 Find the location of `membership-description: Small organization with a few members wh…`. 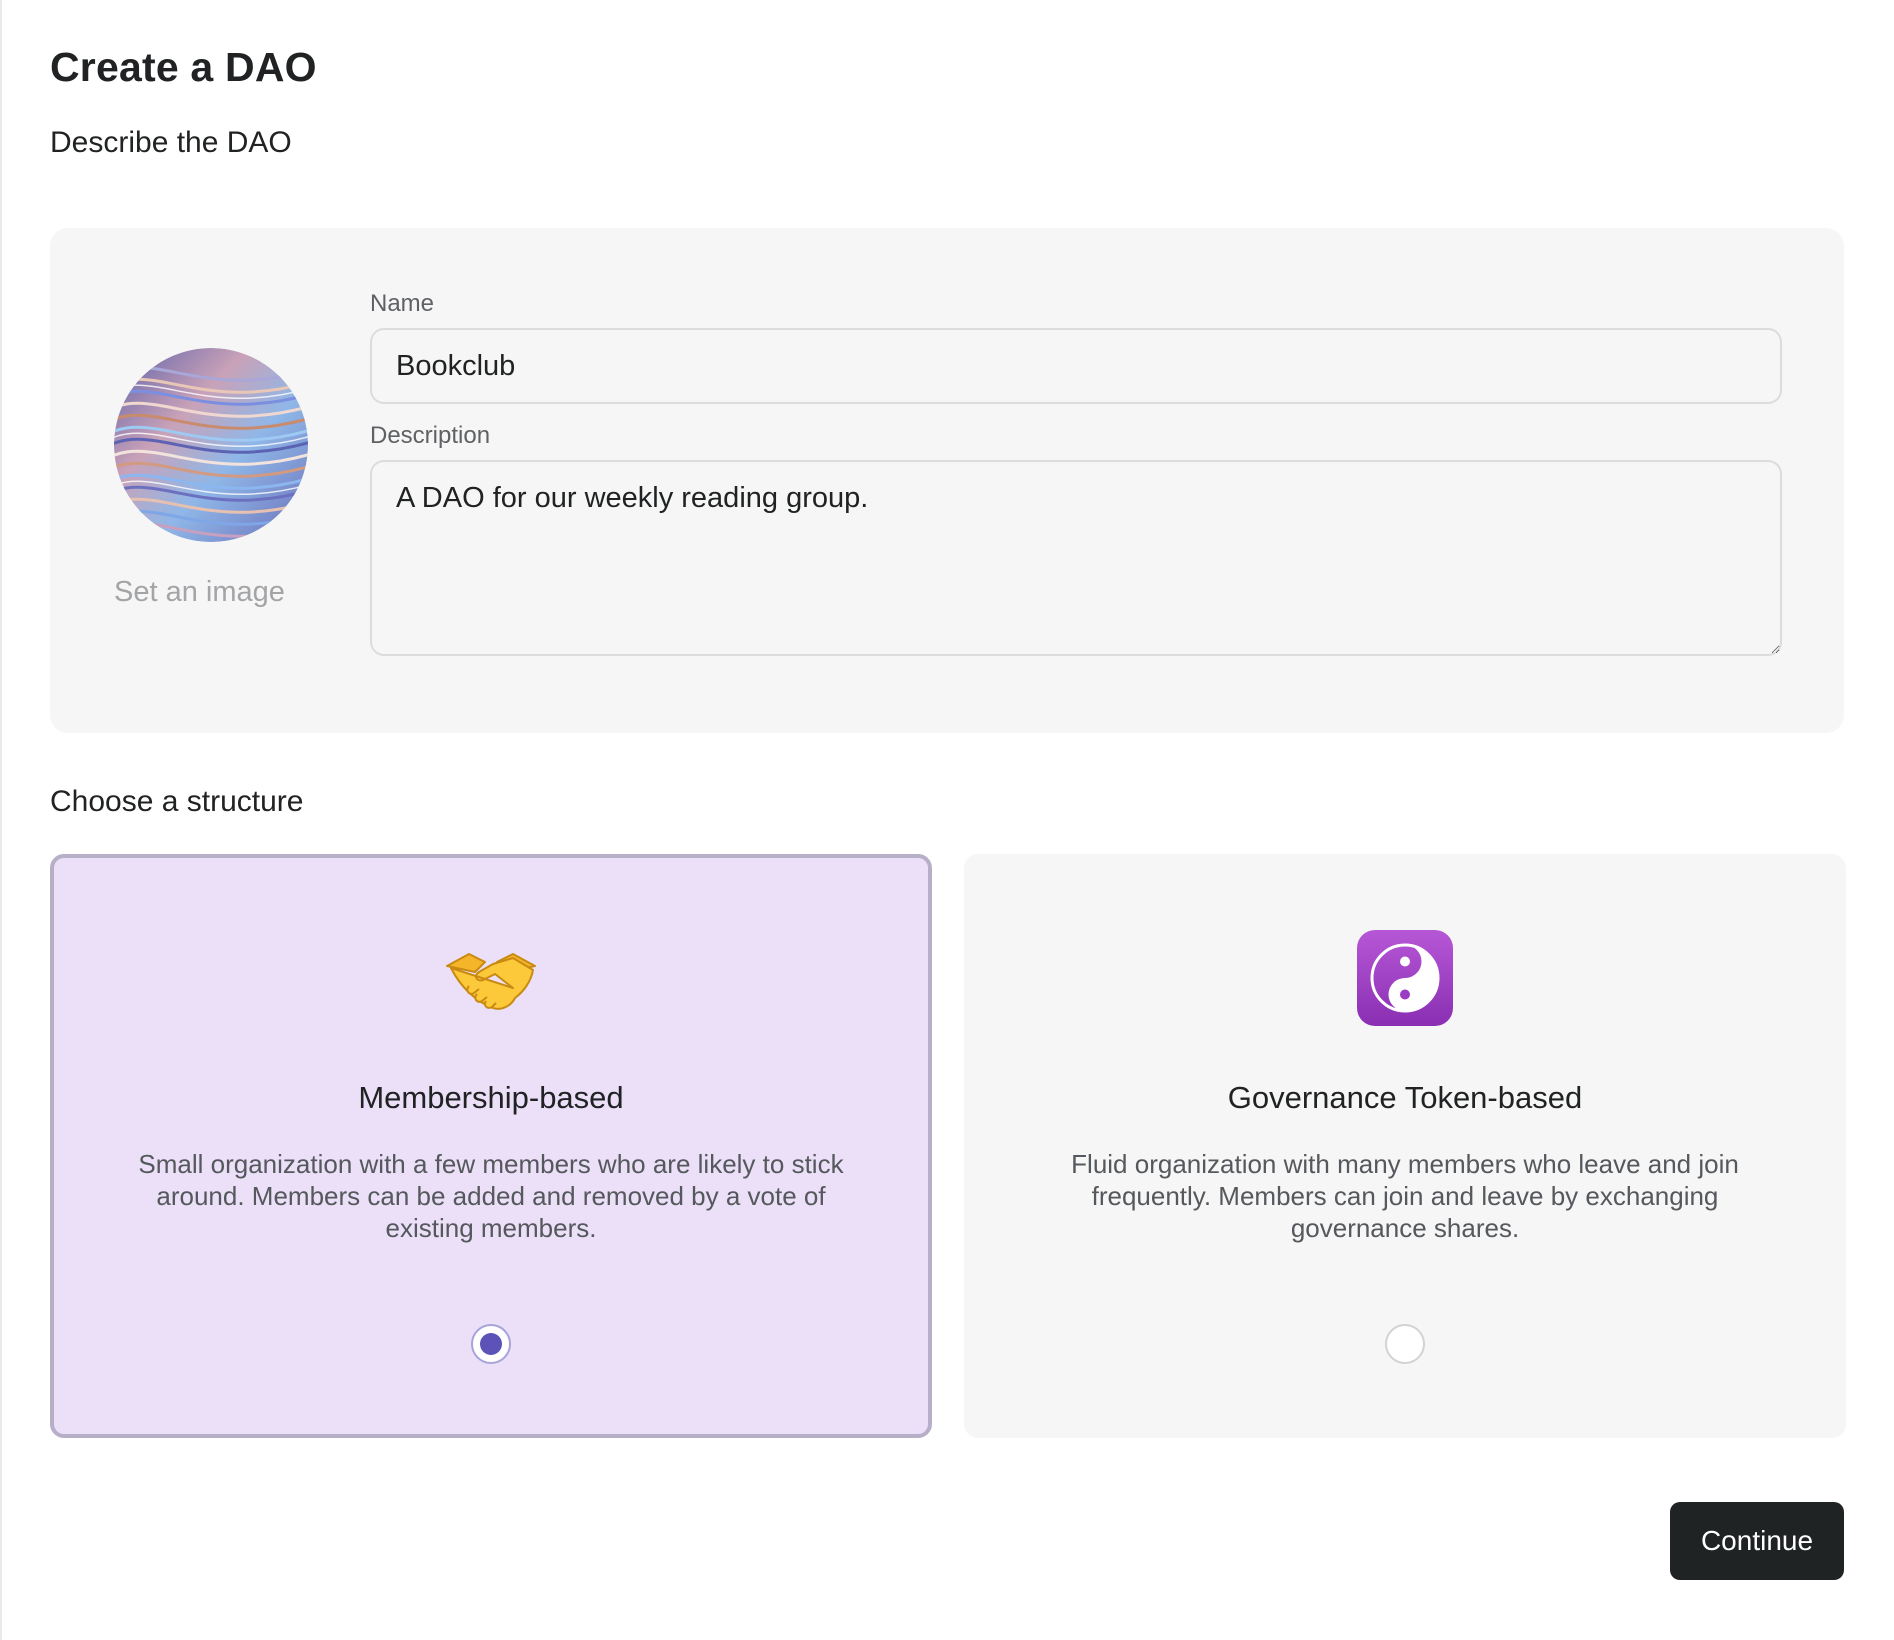

membership-description: Small organization with a few members wh… is located at coordinates (491, 1196).